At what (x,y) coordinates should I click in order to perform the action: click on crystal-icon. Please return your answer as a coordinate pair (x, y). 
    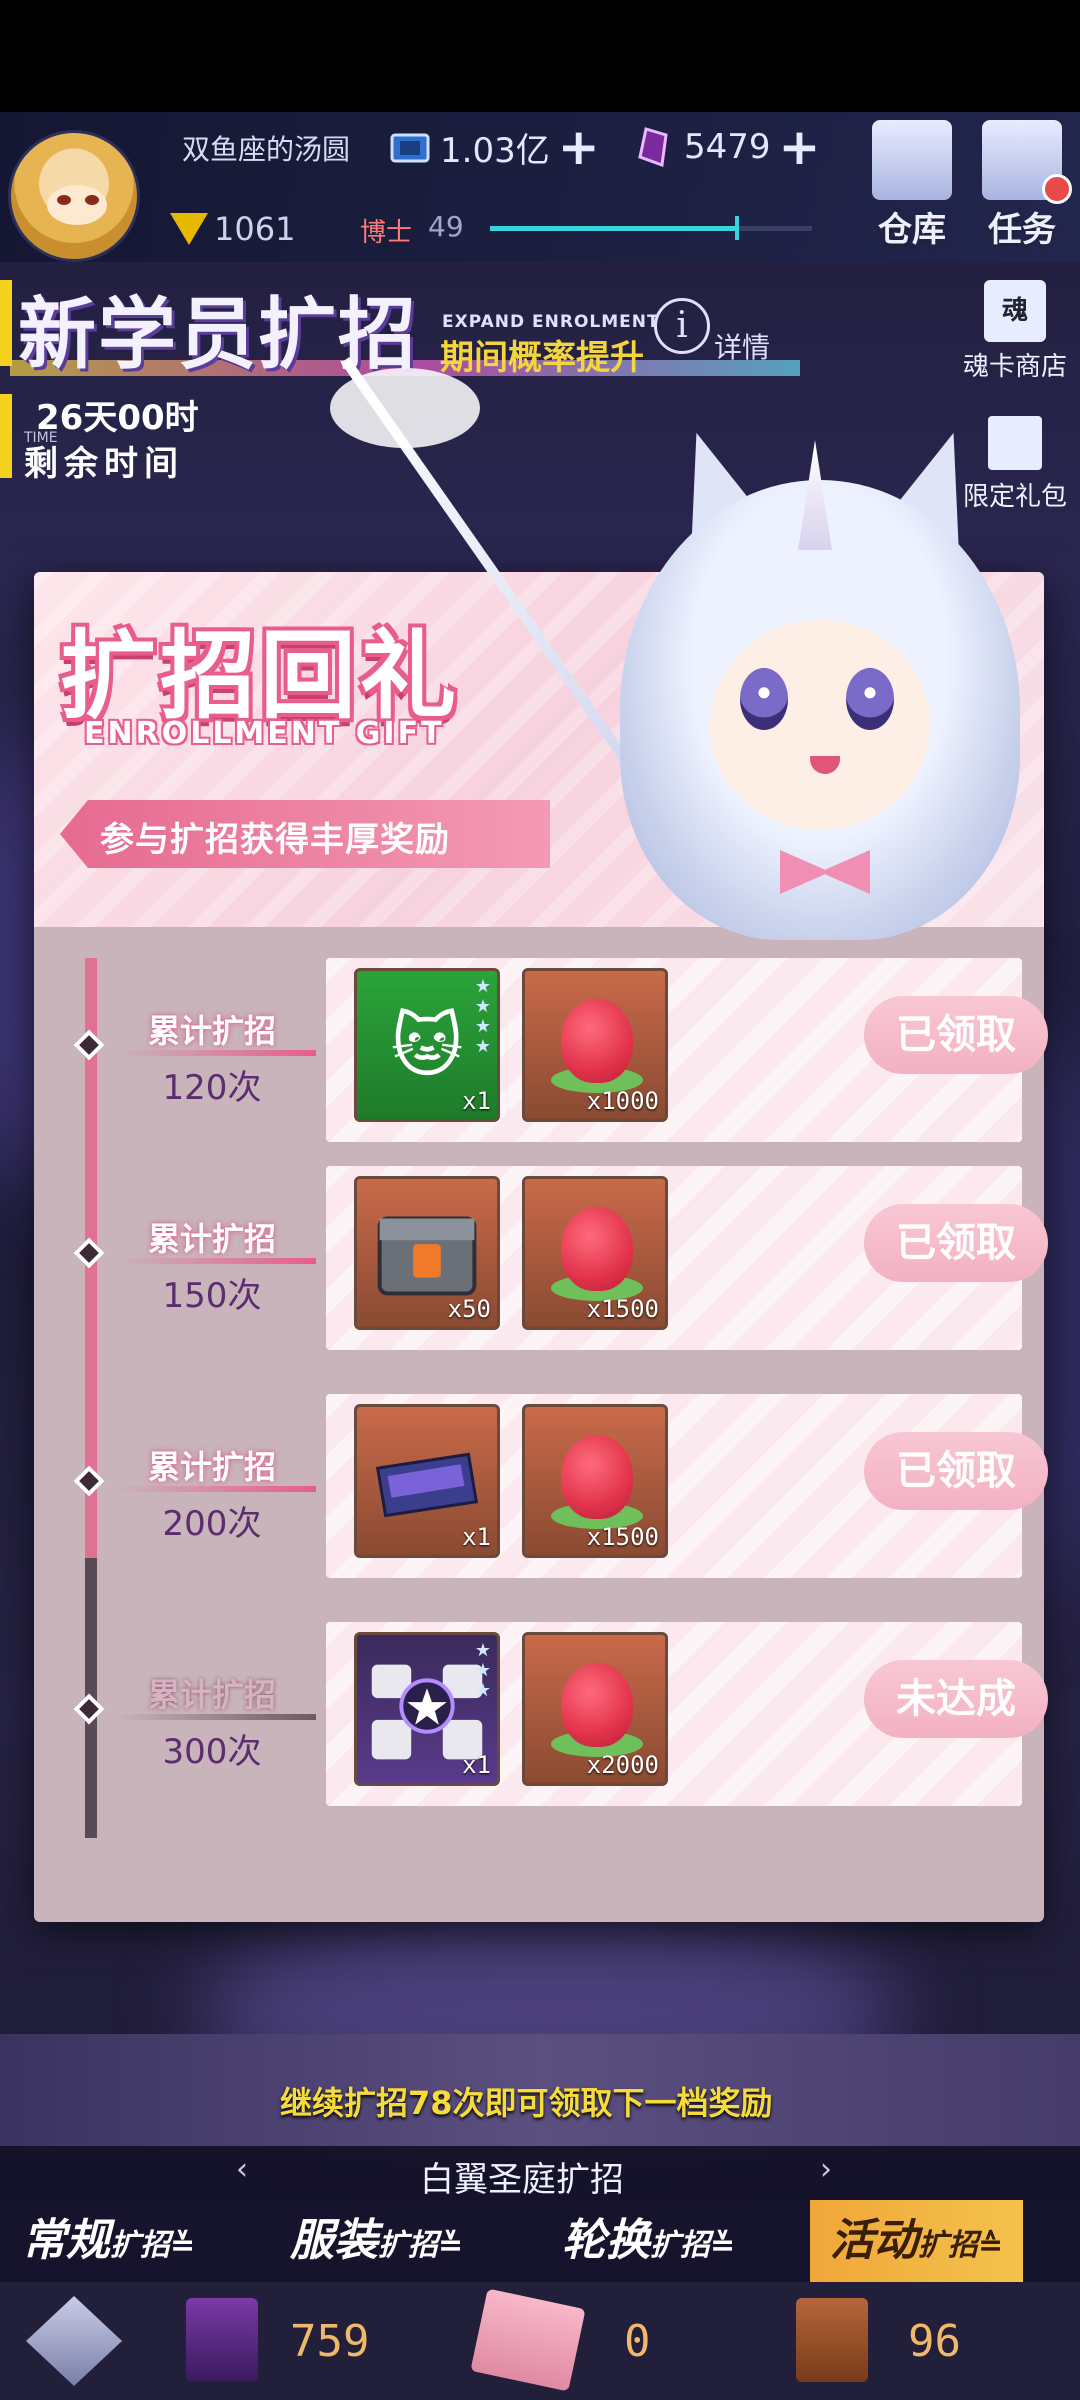
    Looking at the image, I should click on (653, 147).